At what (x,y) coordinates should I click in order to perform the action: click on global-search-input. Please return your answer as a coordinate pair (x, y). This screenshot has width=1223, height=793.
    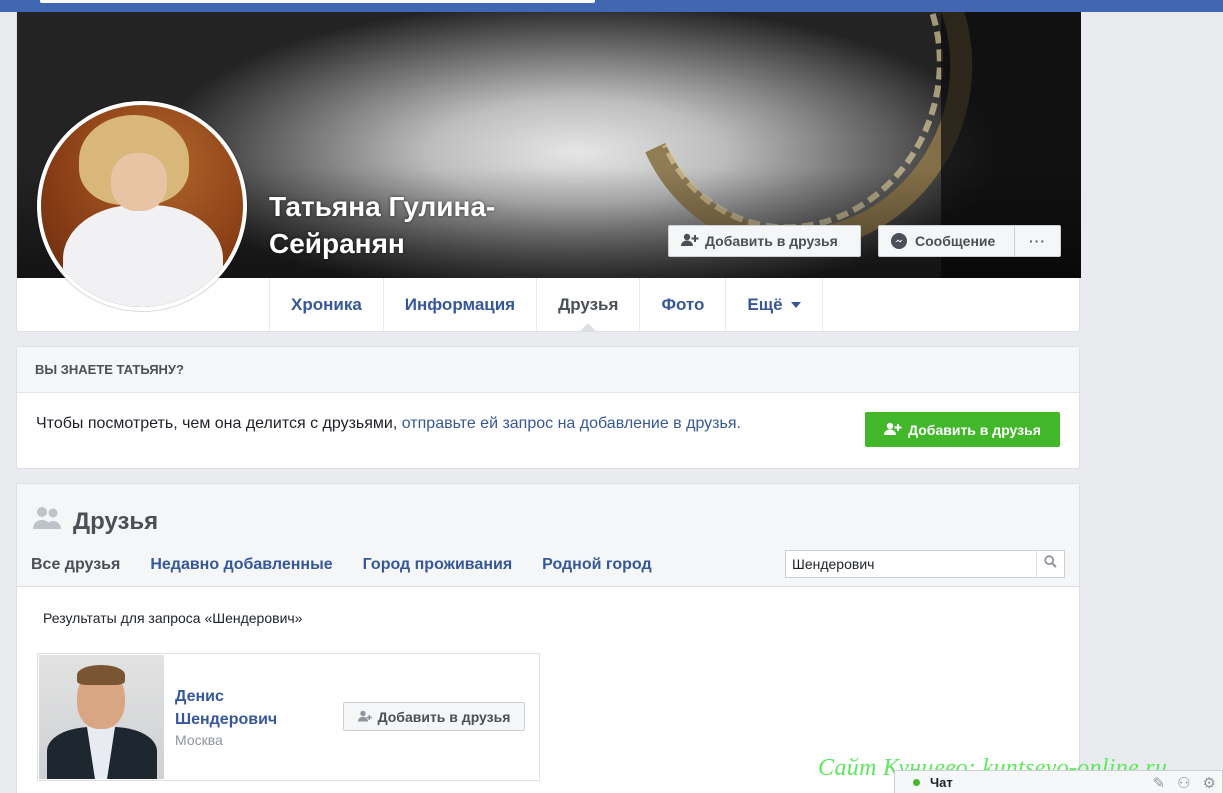
    Looking at the image, I should click on (317, 1).